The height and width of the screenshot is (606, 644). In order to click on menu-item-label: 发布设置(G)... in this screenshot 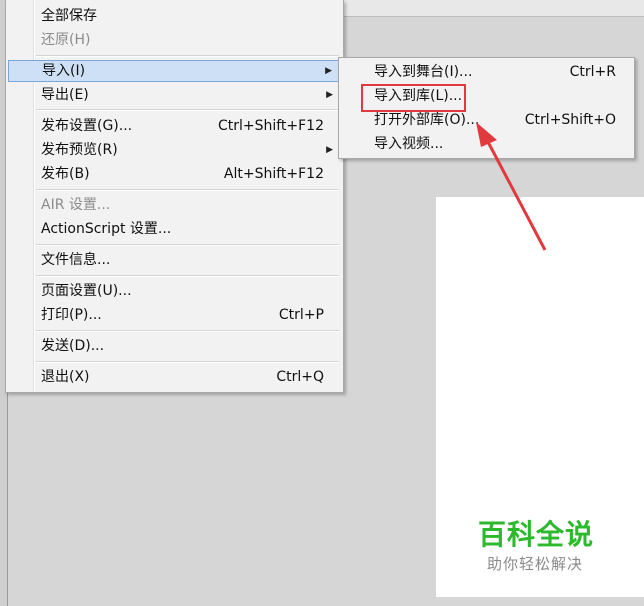, I will do `click(87, 126)`.